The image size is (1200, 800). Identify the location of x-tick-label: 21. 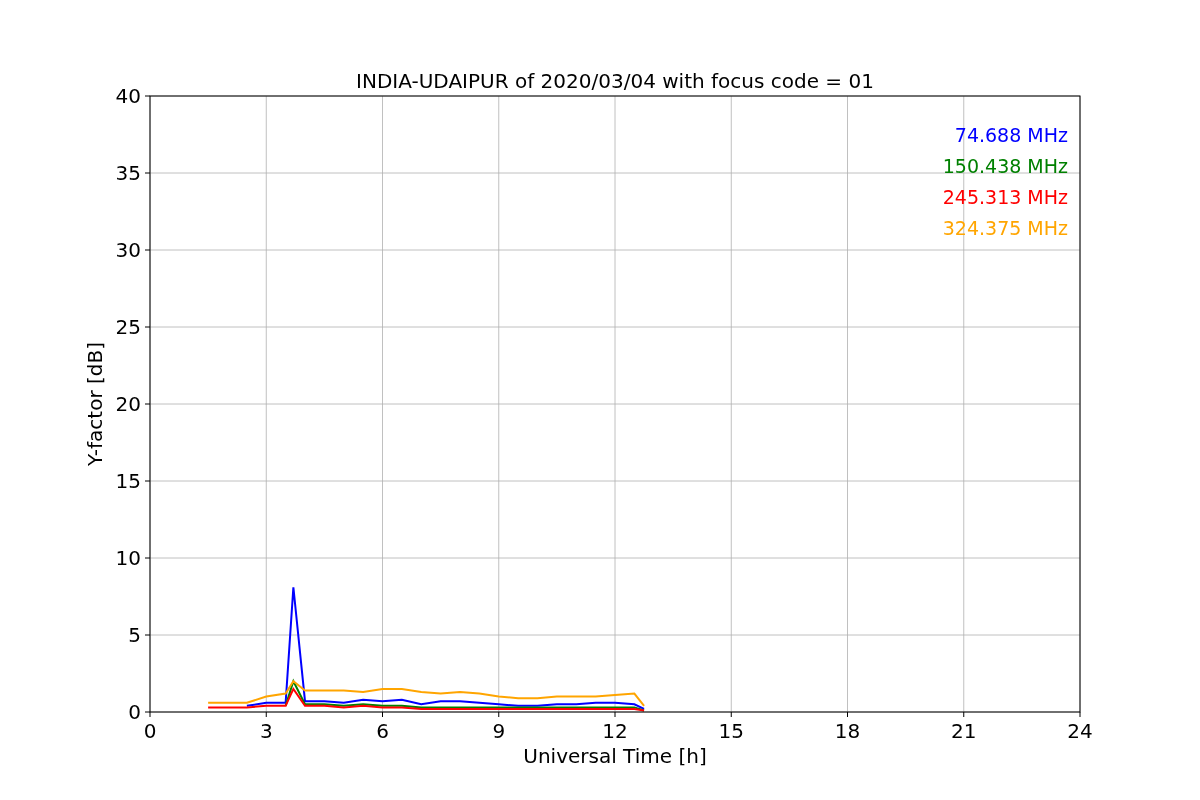
(964, 731).